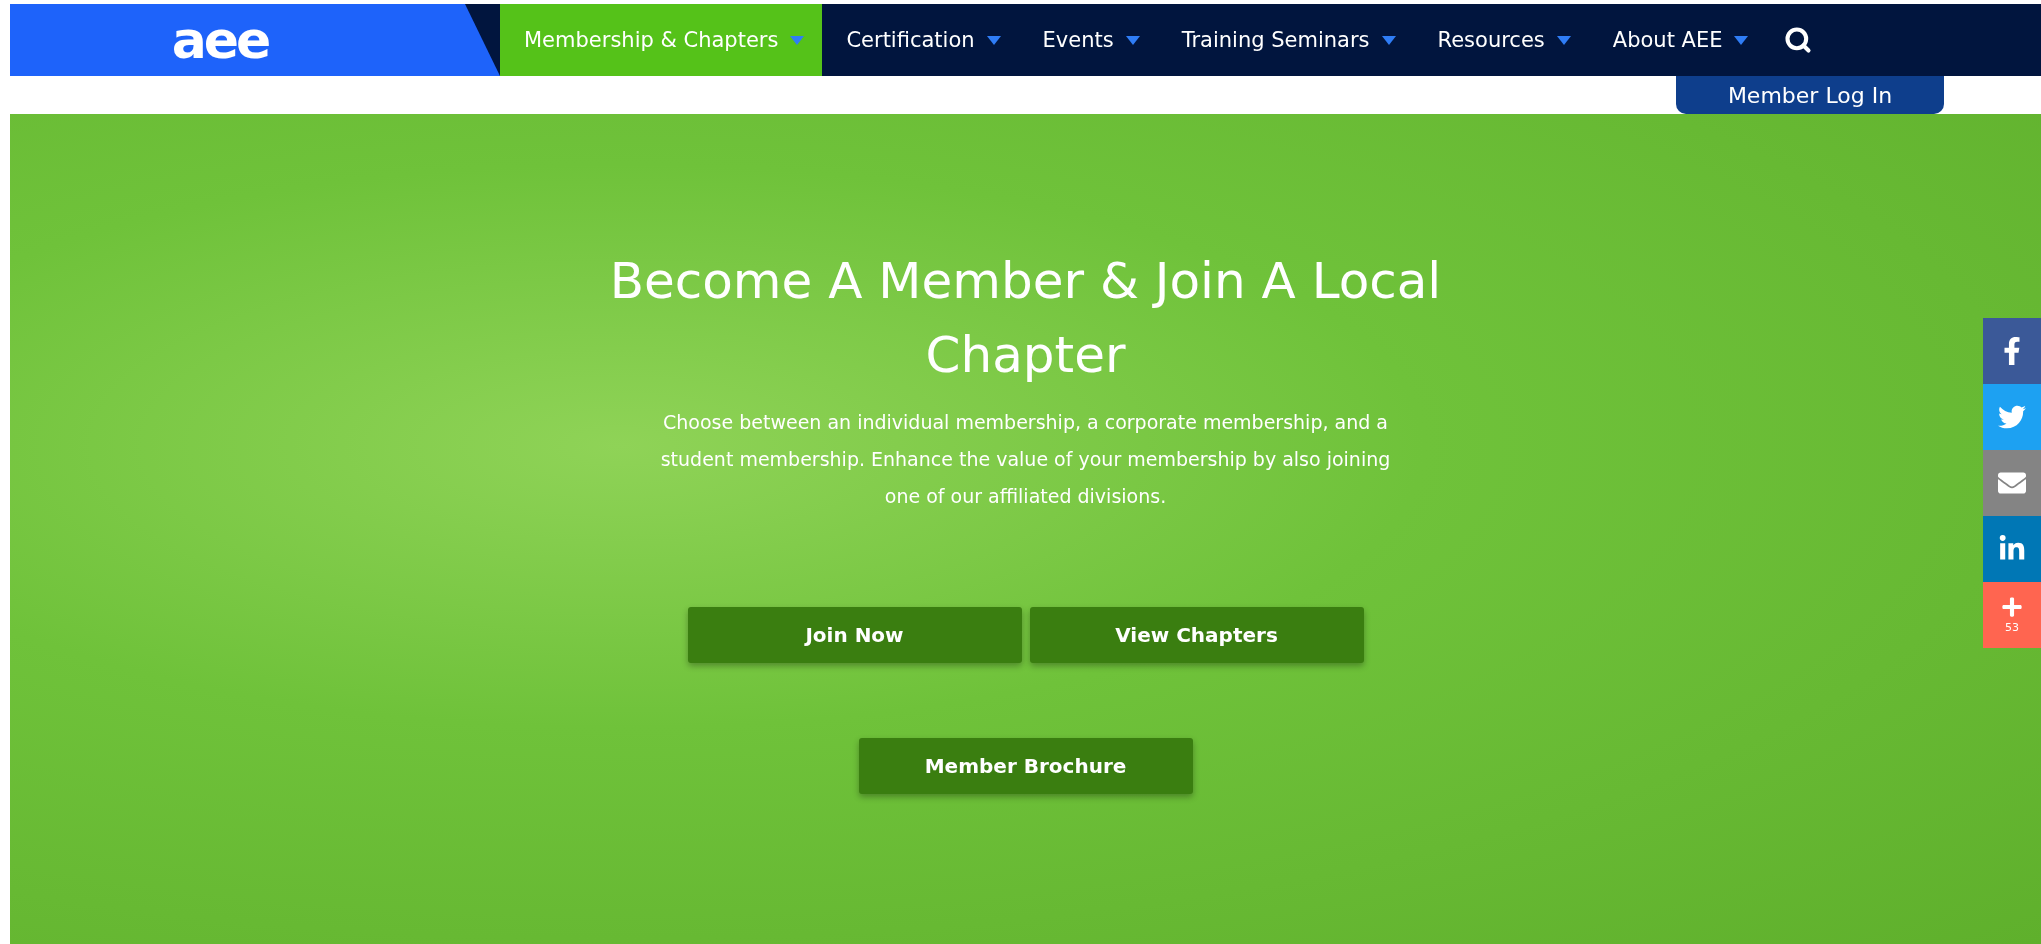  What do you see at coordinates (1501, 40) in the screenshot?
I see `nav-tab: Resources` at bounding box center [1501, 40].